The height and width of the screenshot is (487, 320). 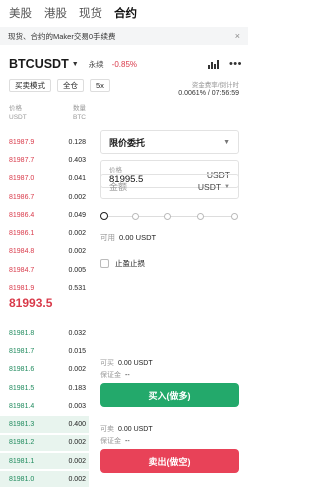 I want to click on slider-handle, so click(x=104, y=216).